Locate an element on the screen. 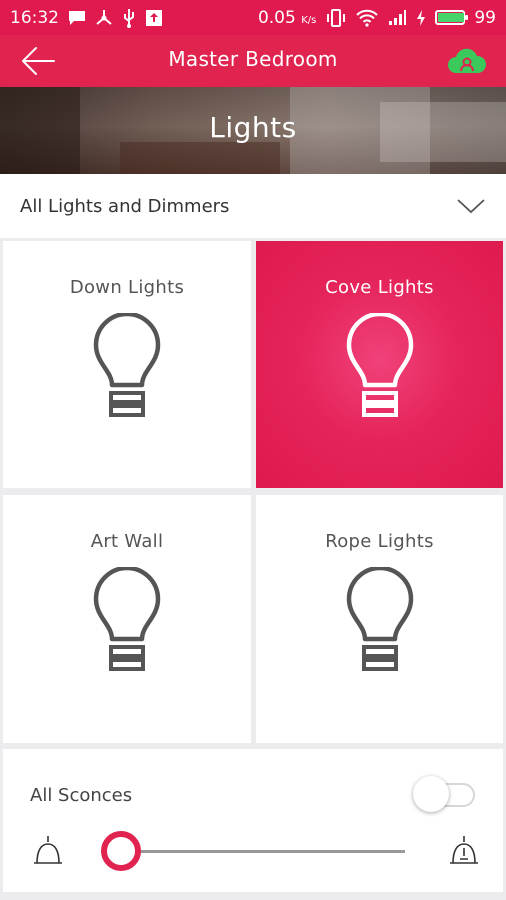 The image size is (506, 900). filter-selected-value: All Lights and Dimmers is located at coordinates (125, 206).